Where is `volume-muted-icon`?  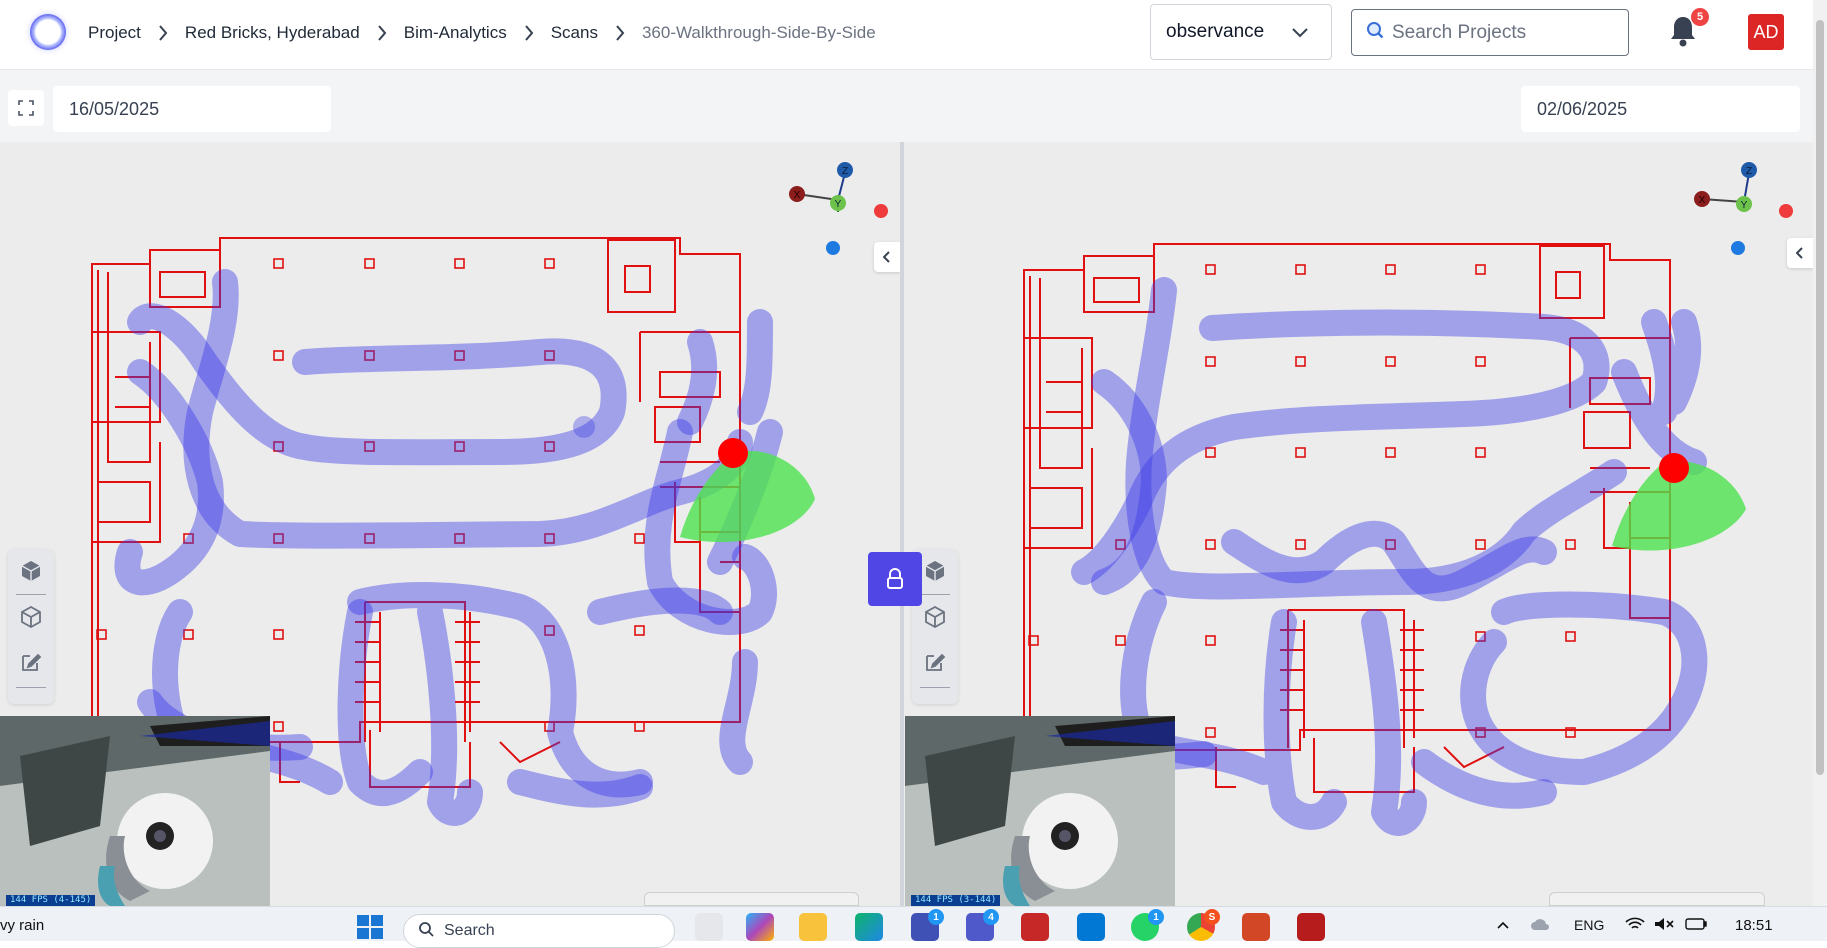
volume-muted-icon is located at coordinates (1664, 925).